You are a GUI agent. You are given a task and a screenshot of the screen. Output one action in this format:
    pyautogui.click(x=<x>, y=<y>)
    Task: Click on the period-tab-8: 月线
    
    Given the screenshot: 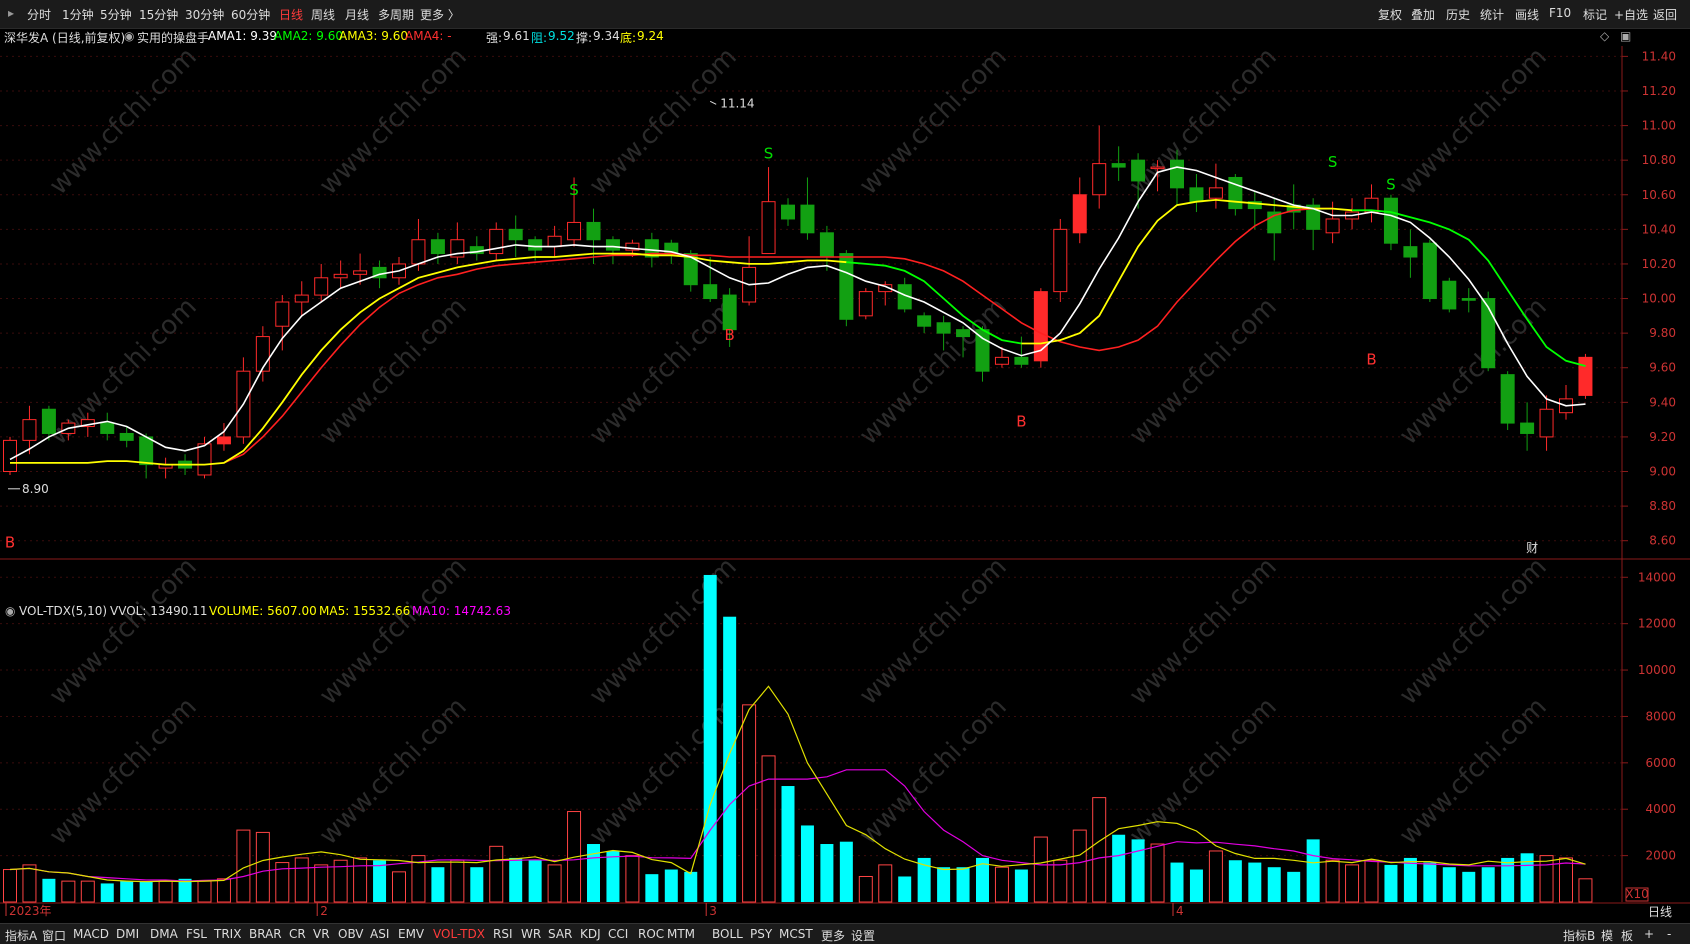 What is the action you would take?
    pyautogui.click(x=357, y=14)
    